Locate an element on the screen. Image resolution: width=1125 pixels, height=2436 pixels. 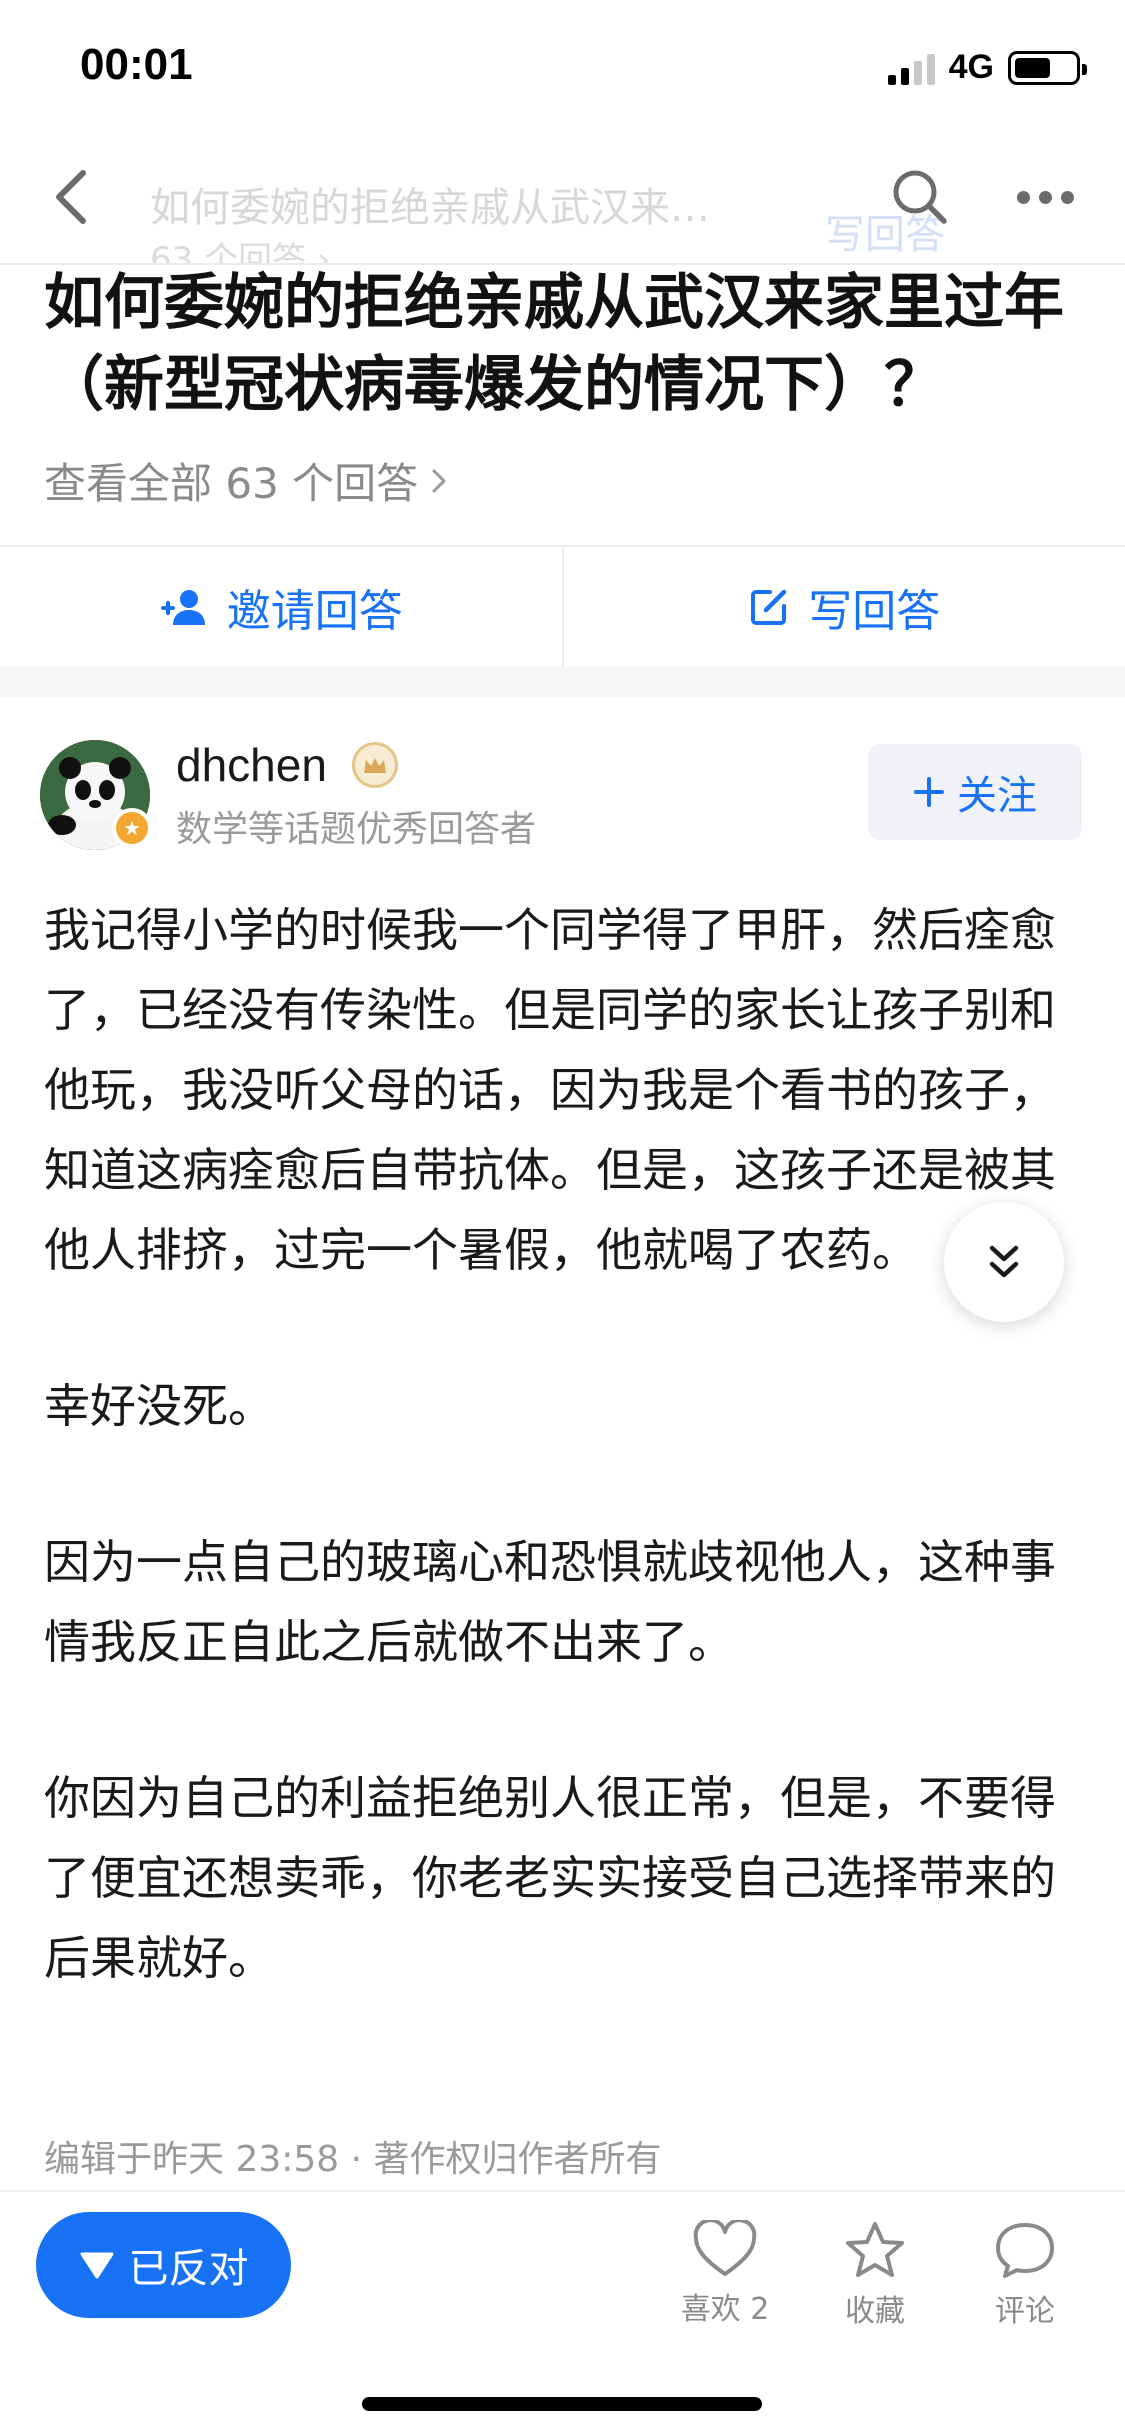
excellent-answerer-badge-icon: ★ is located at coordinates (132, 828).